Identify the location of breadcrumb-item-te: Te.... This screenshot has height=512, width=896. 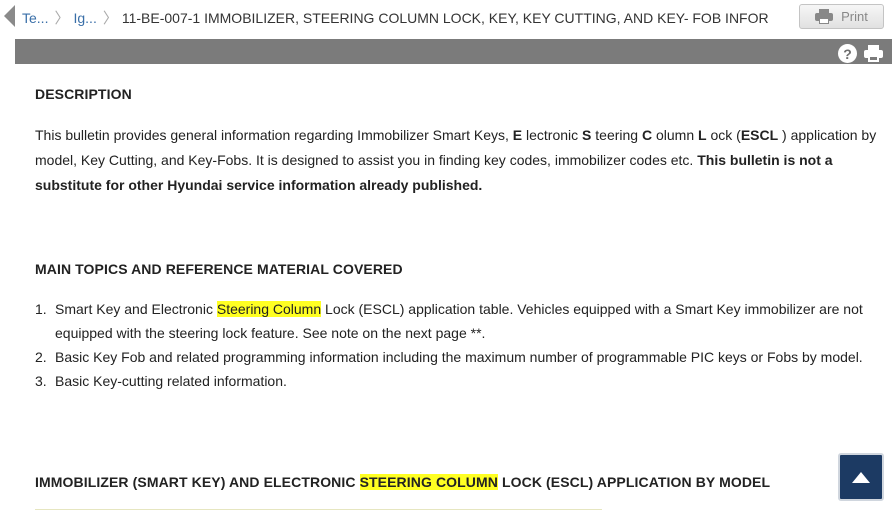
(35, 18).